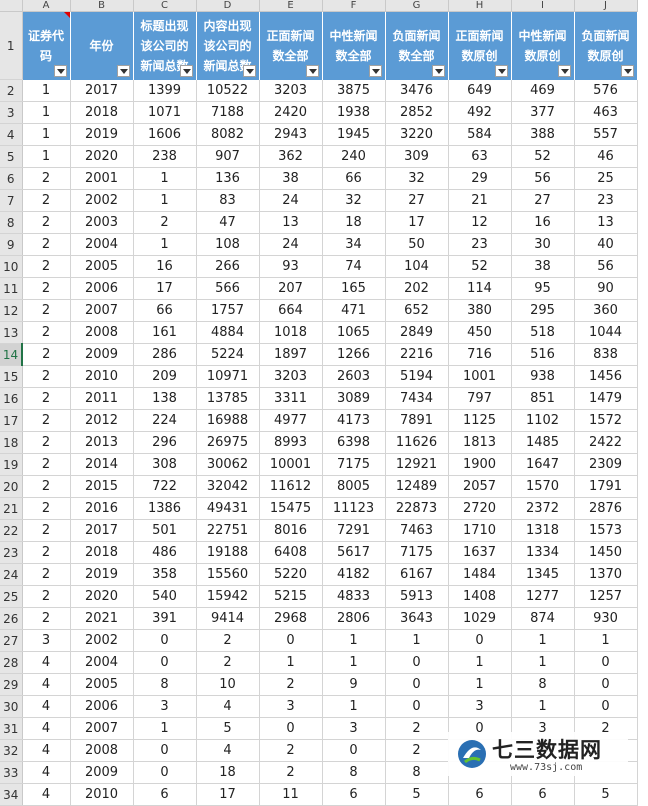 The image size is (648, 806). What do you see at coordinates (543, 486) in the screenshot?
I see `table-cell: 1570` at bounding box center [543, 486].